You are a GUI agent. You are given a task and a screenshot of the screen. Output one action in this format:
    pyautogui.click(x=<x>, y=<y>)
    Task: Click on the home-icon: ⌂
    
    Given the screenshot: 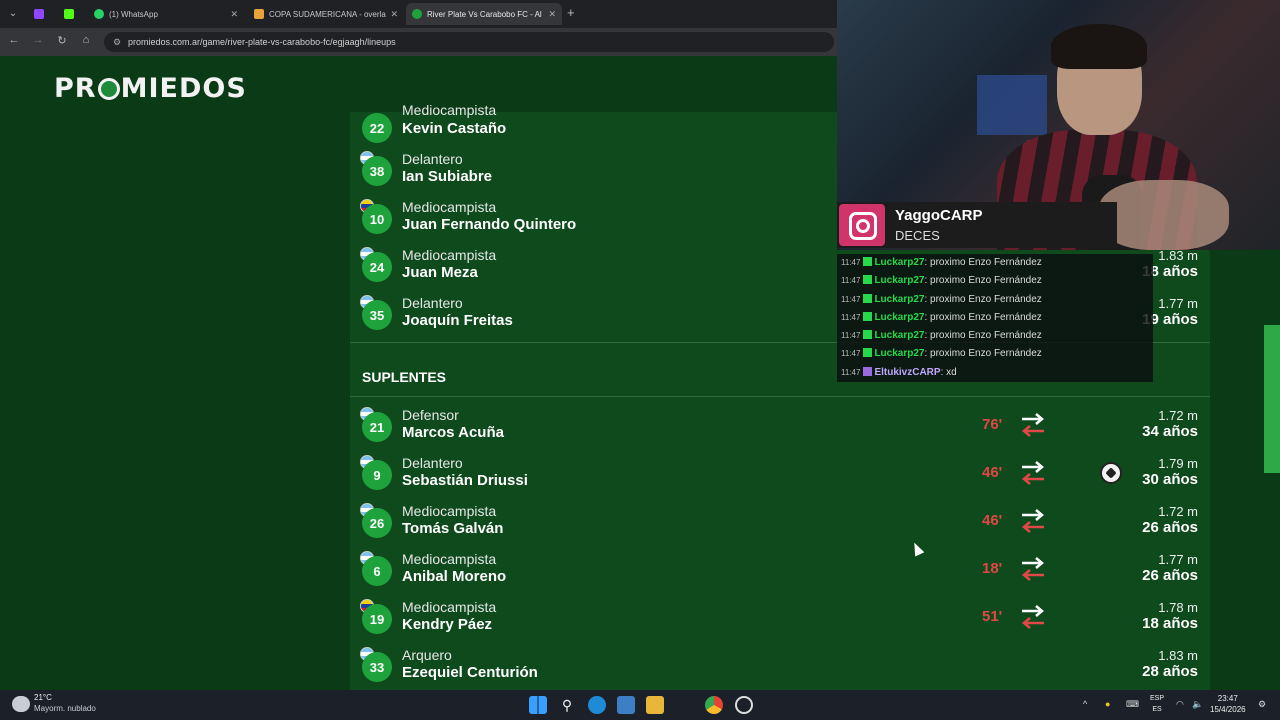 What is the action you would take?
    pyautogui.click(x=86, y=40)
    